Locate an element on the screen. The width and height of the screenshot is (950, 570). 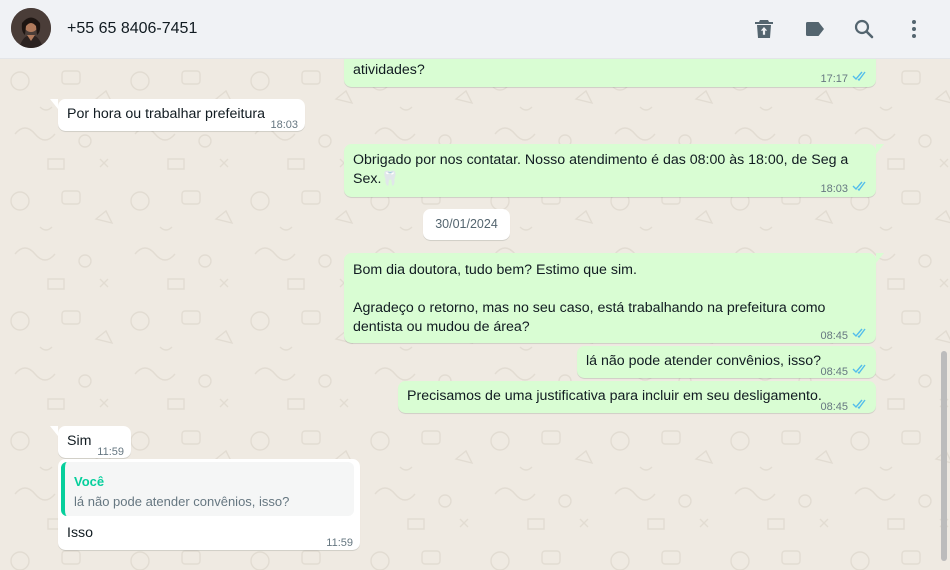
message-text: Por hora ou trabalhar prefeitura is located at coordinates (166, 114).